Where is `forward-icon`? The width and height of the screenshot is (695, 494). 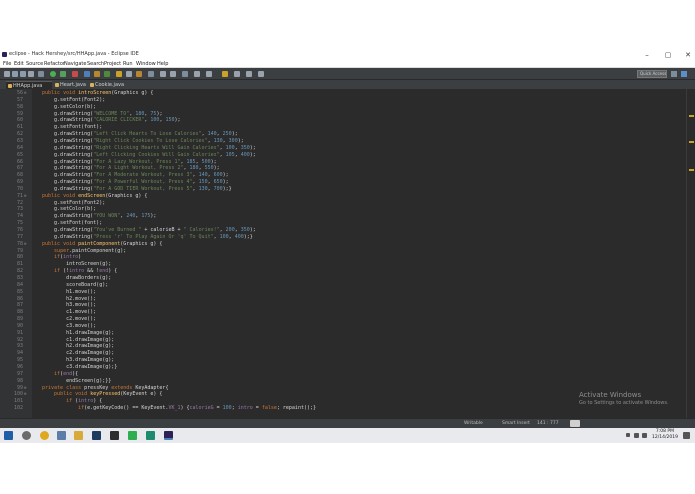 forward-icon is located at coordinates (237, 74).